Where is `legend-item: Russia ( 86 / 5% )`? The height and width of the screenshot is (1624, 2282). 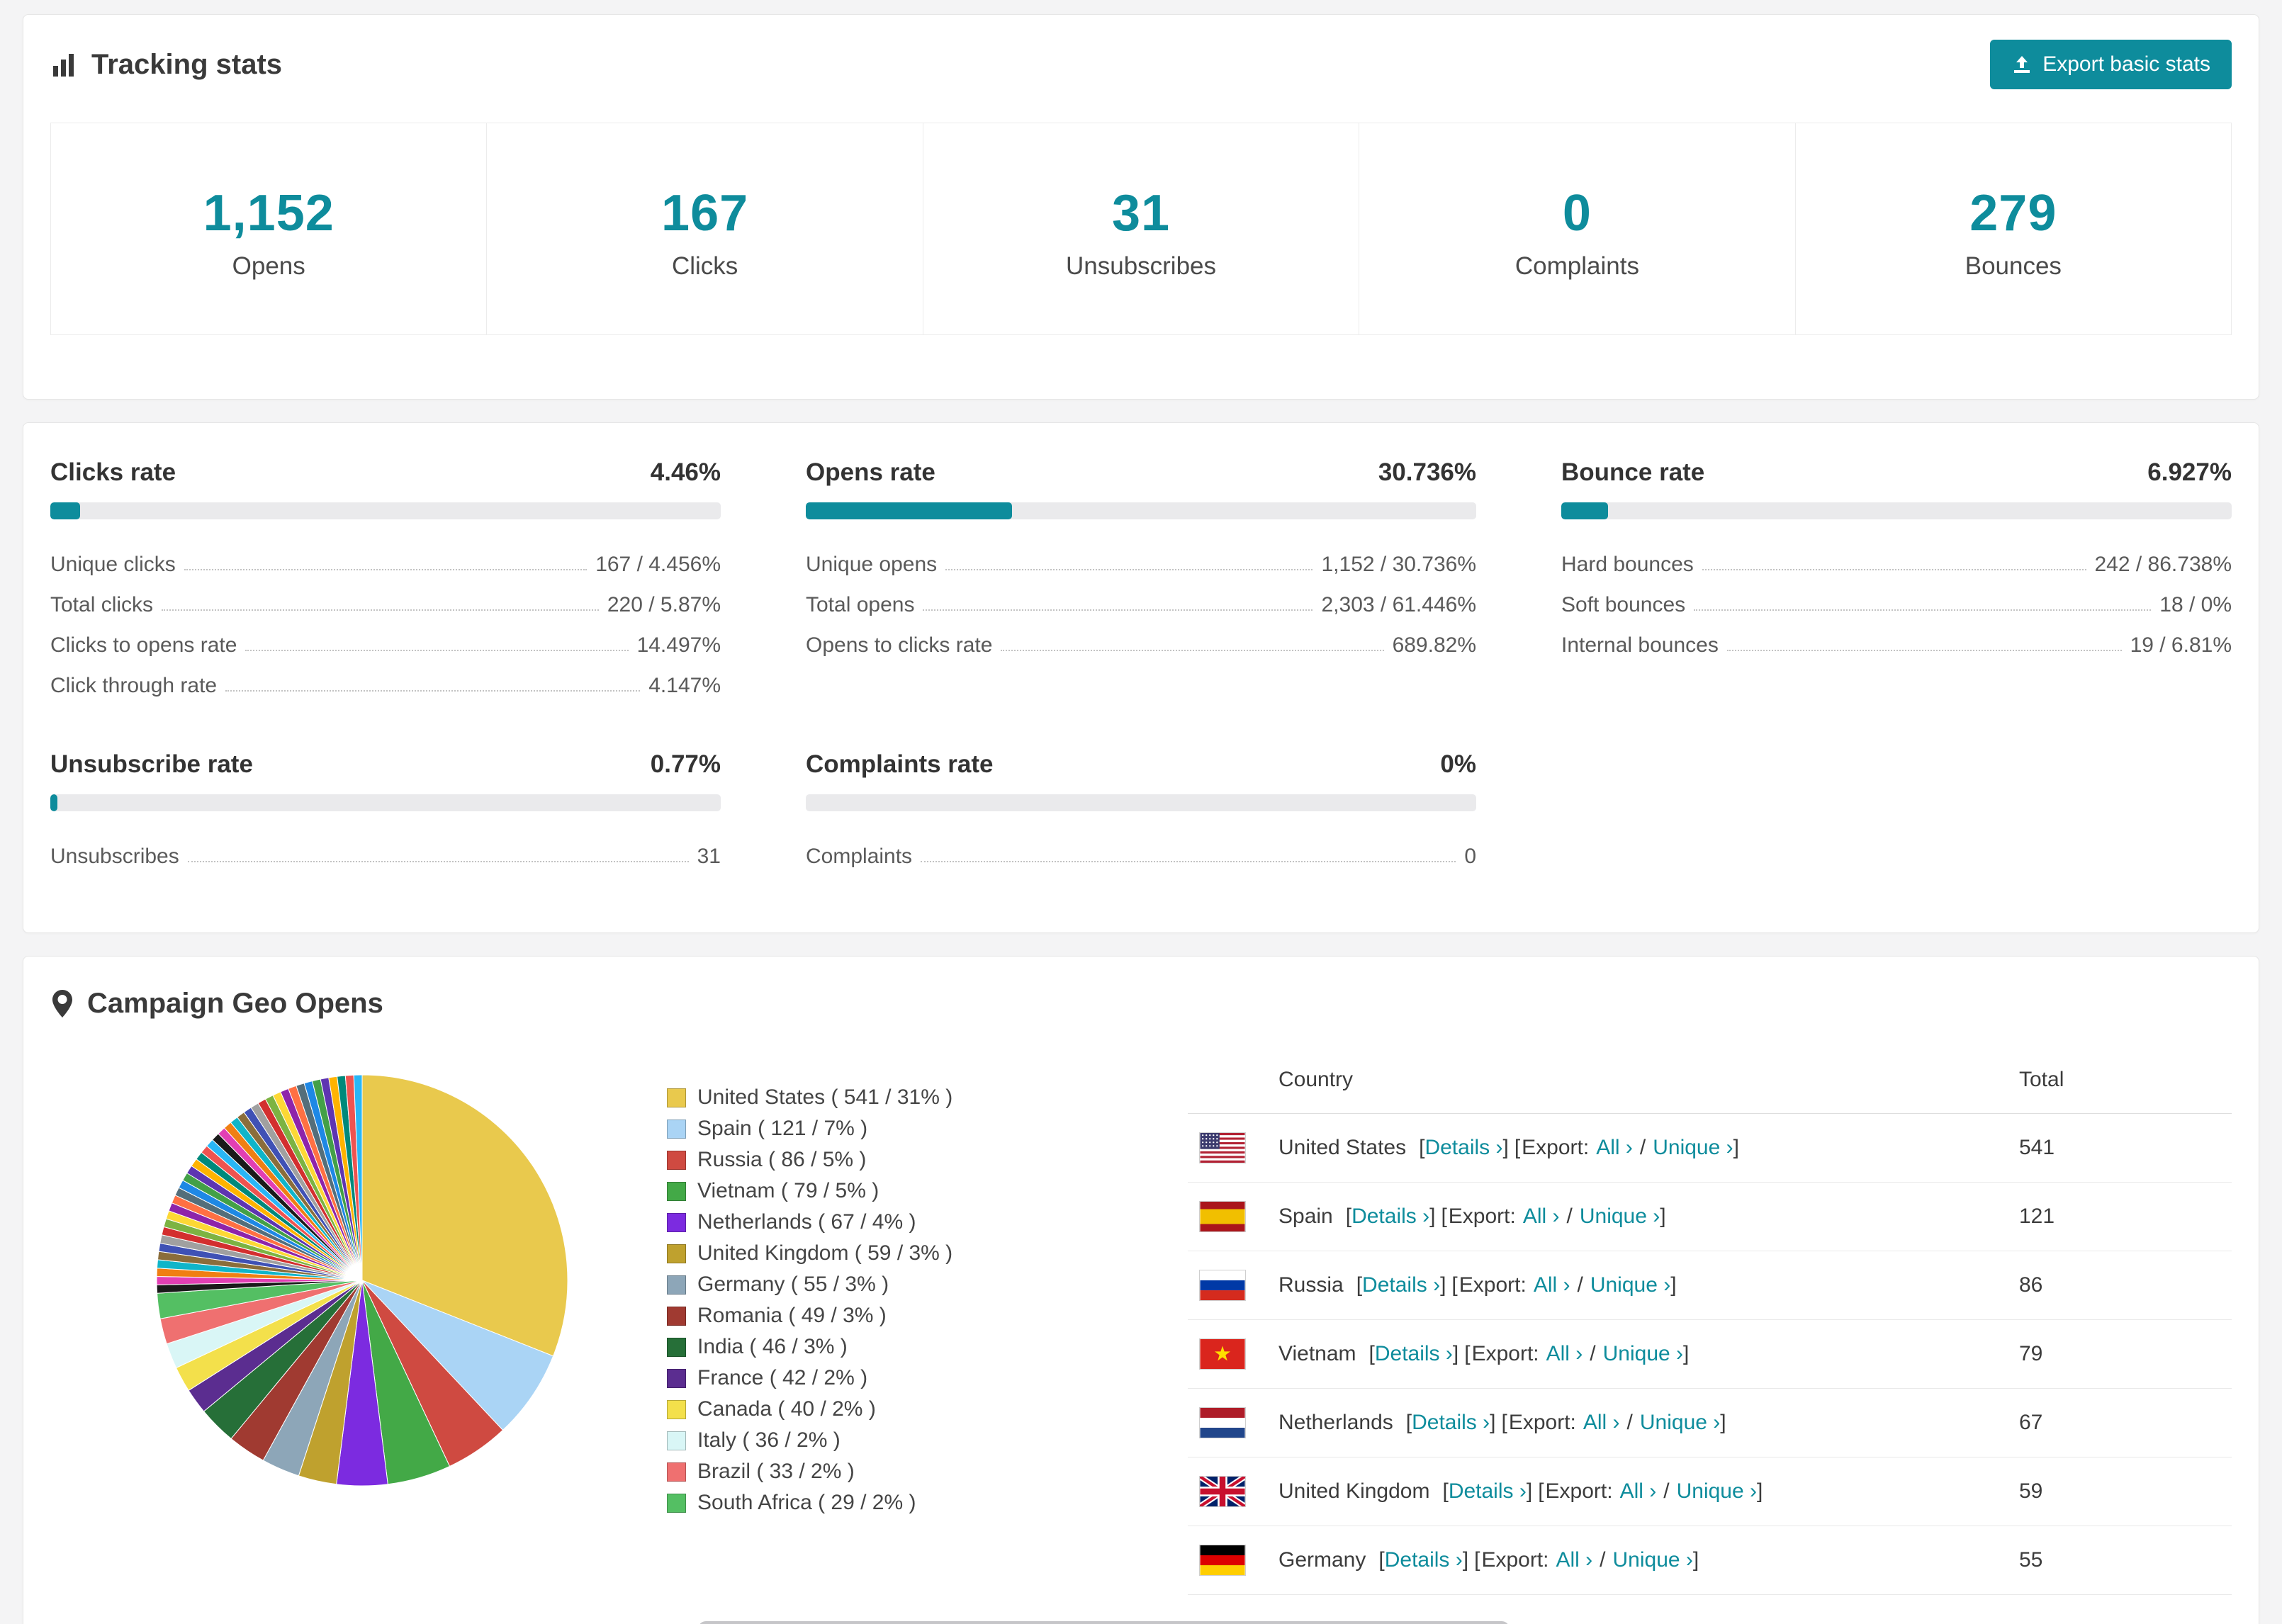
legend-item: Russia ( 86 / 5% ) is located at coordinates (928, 1159).